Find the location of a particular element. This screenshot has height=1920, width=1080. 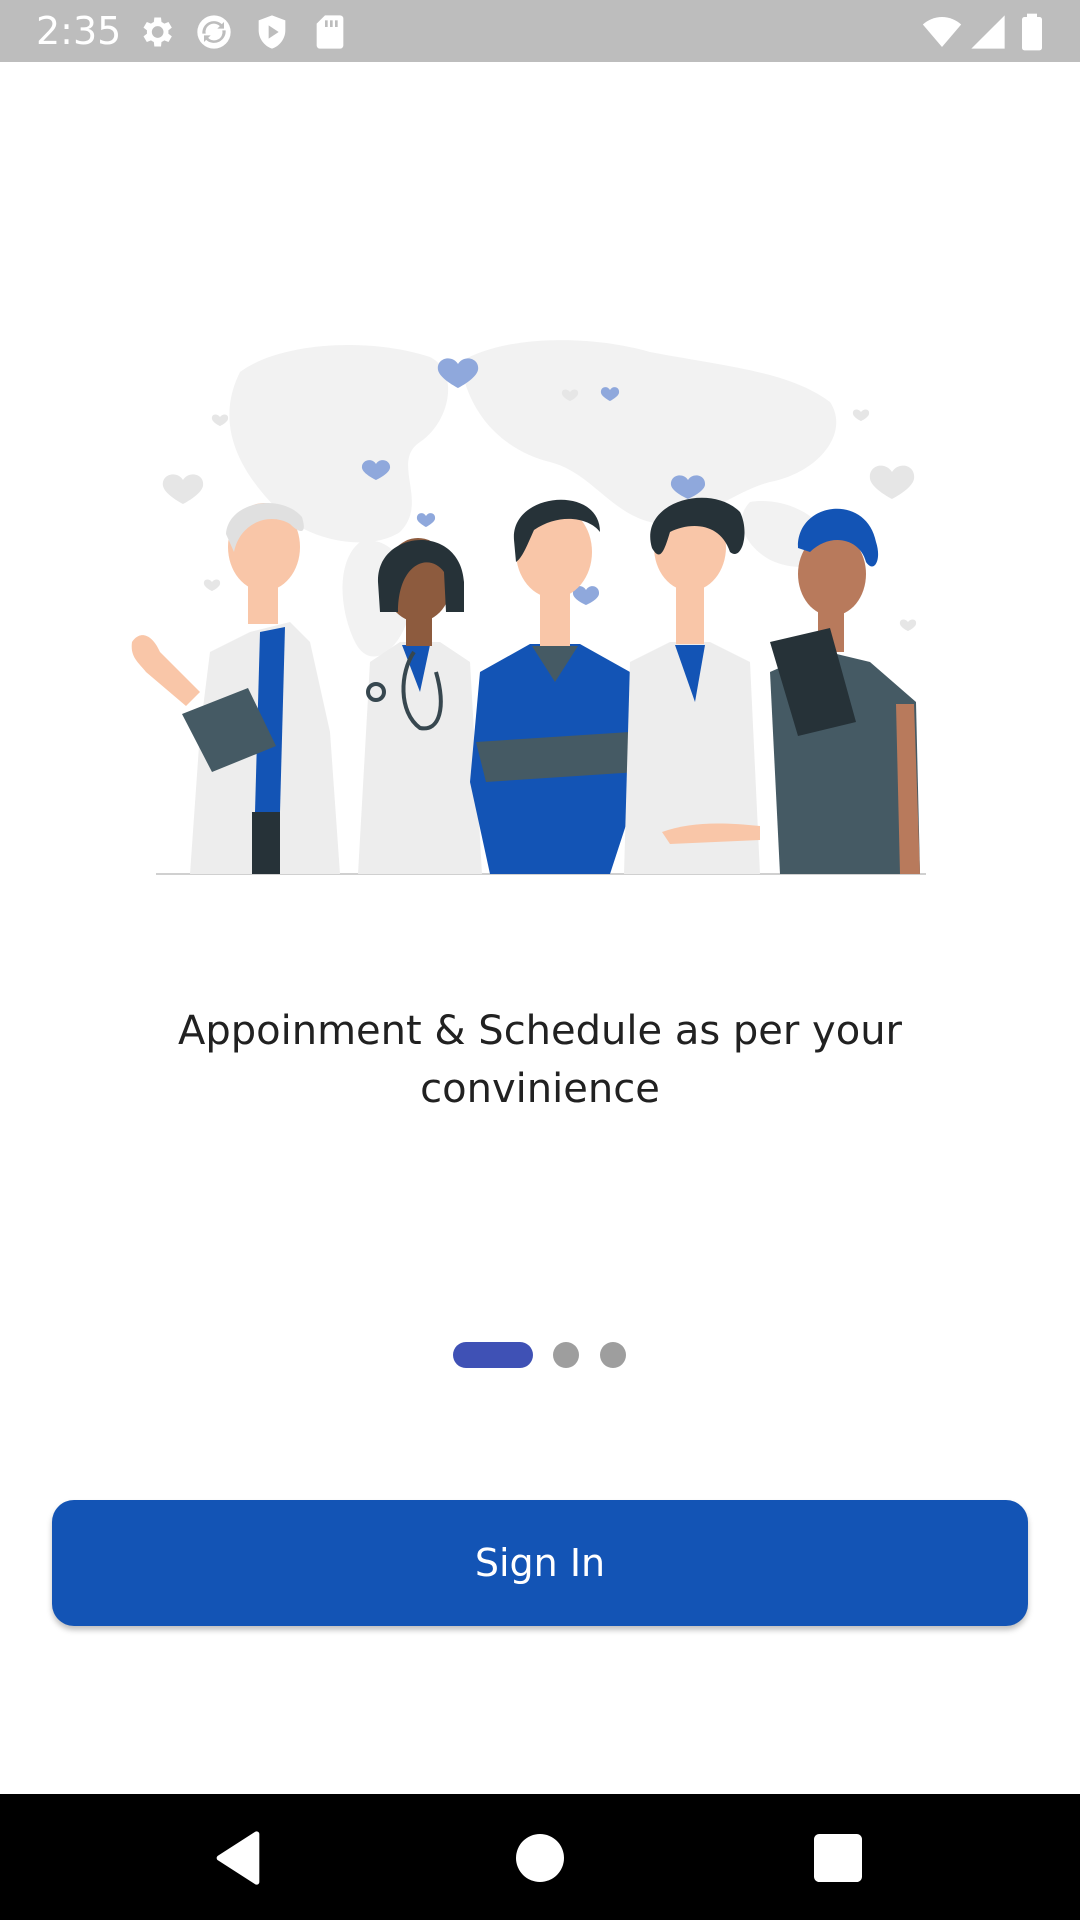

sync-icon is located at coordinates (214, 32).